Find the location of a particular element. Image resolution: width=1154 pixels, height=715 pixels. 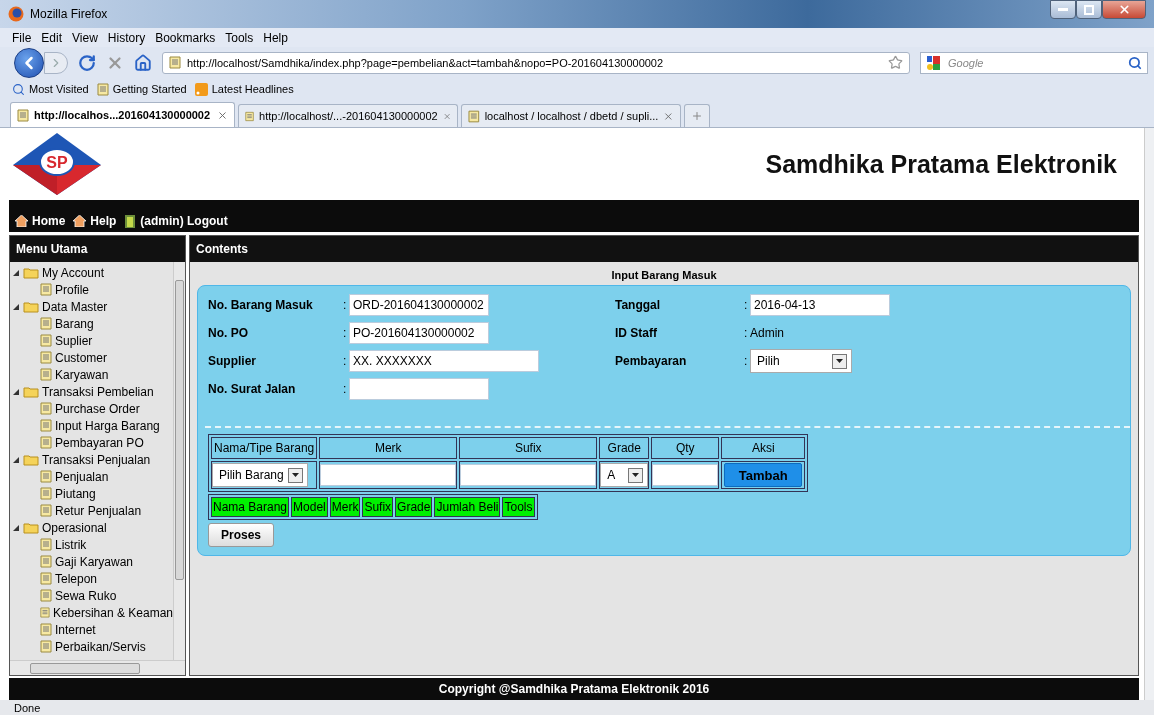

search-field: Google is located at coordinates (1034, 62).